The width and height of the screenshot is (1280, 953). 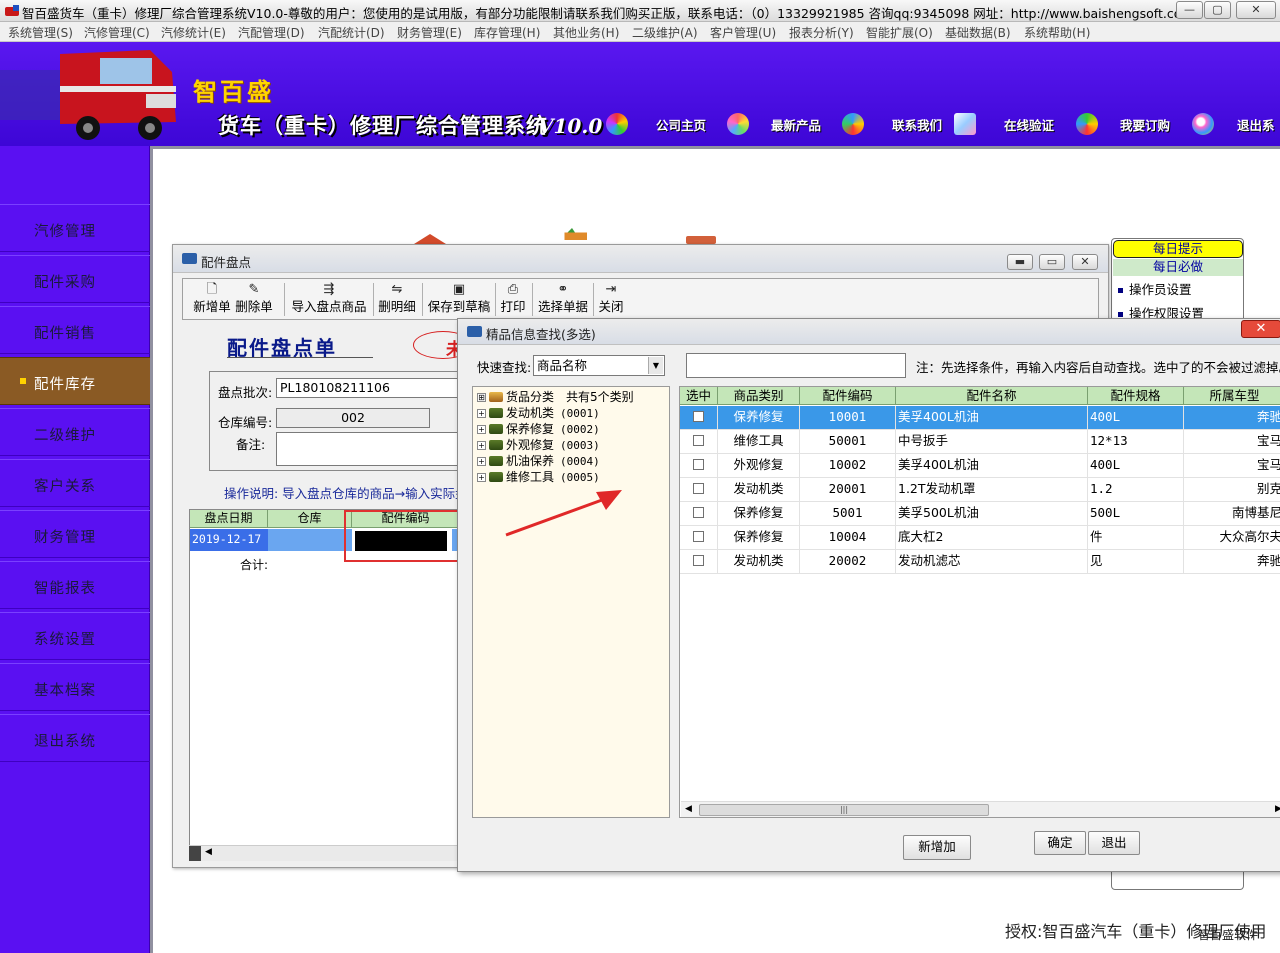 What do you see at coordinates (917, 124) in the screenshot?
I see `link-contact-us: 联系我们` at bounding box center [917, 124].